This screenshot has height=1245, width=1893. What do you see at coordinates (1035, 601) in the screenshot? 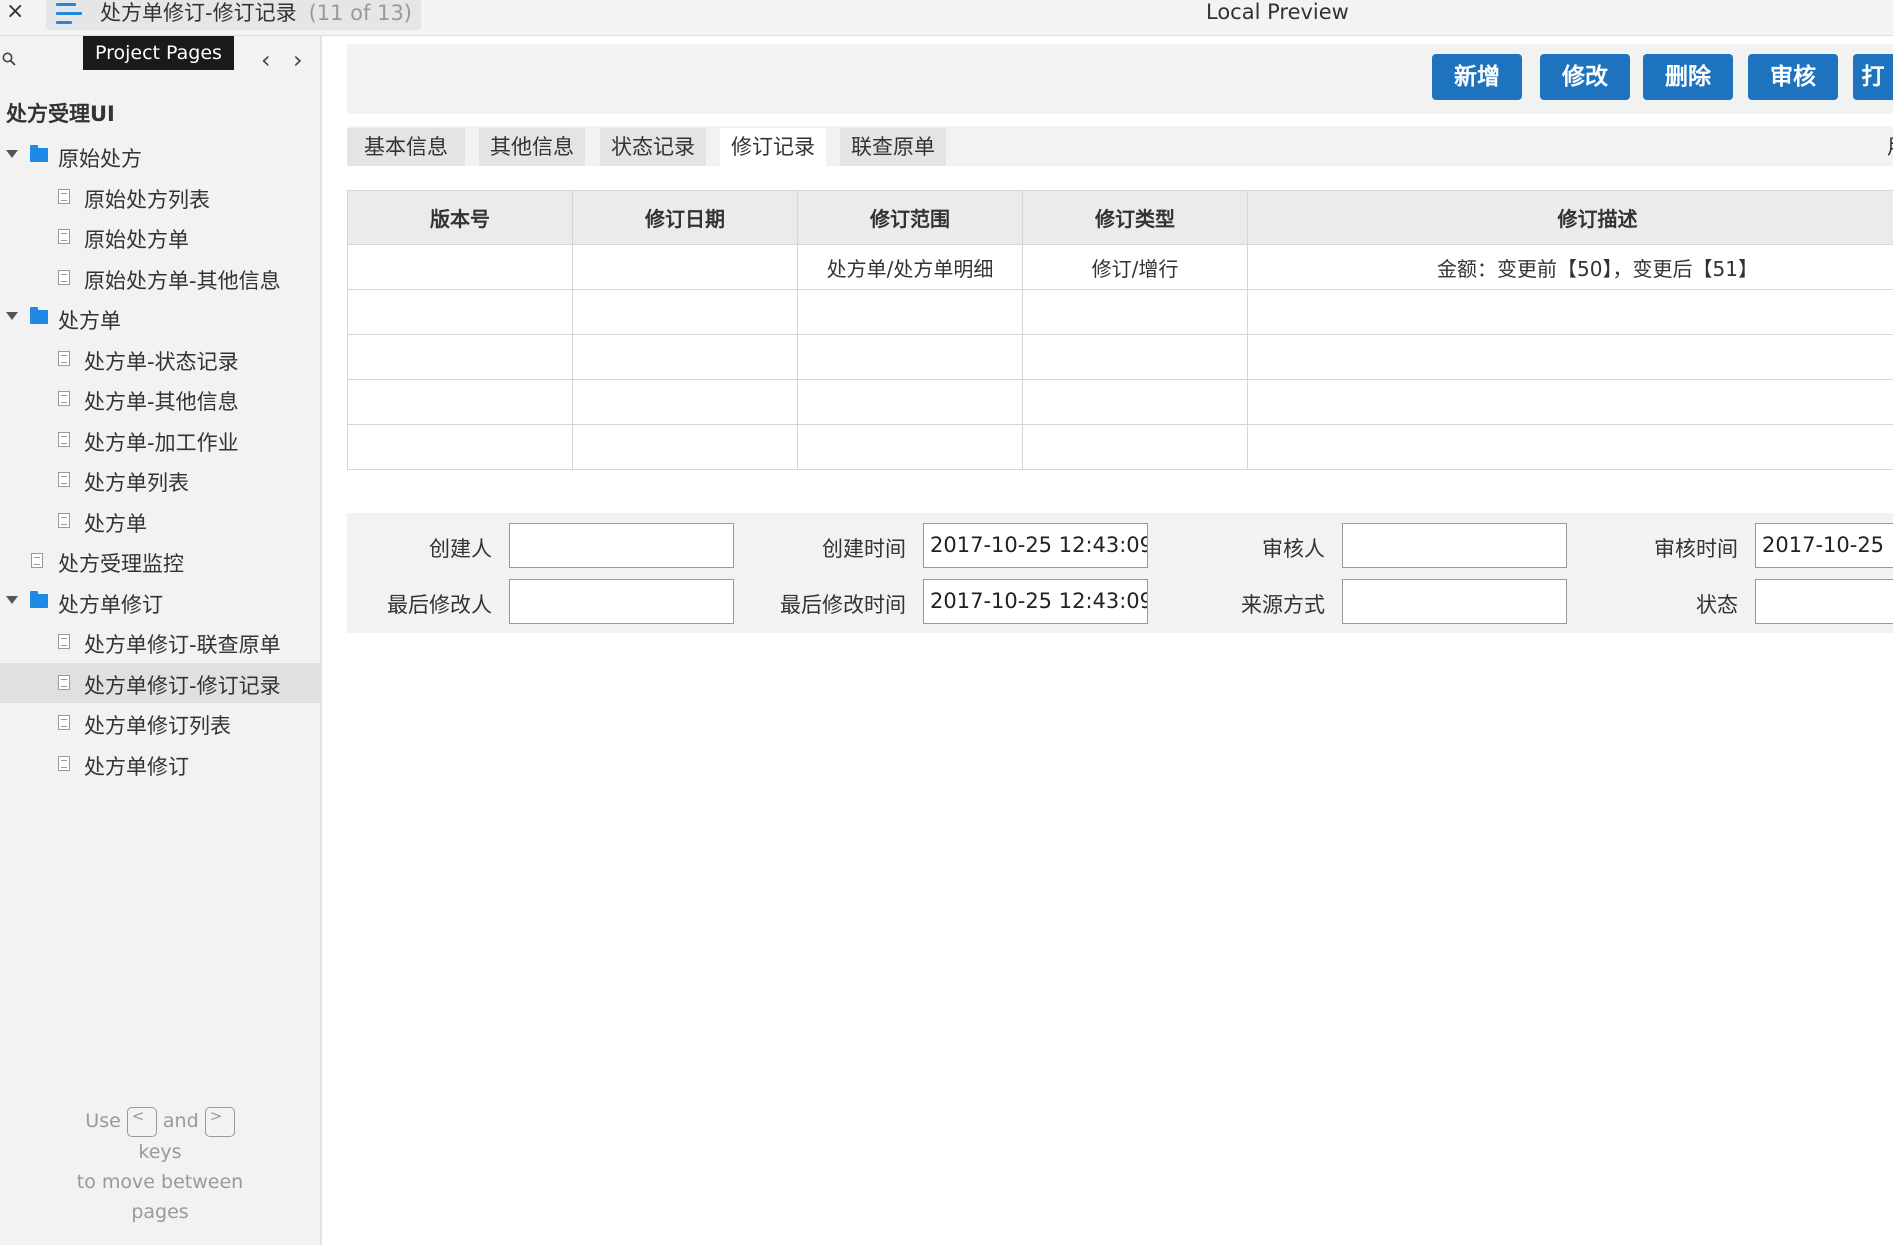
I see `last-modify-time-field: 2017-10-25 12:43:09` at bounding box center [1035, 601].